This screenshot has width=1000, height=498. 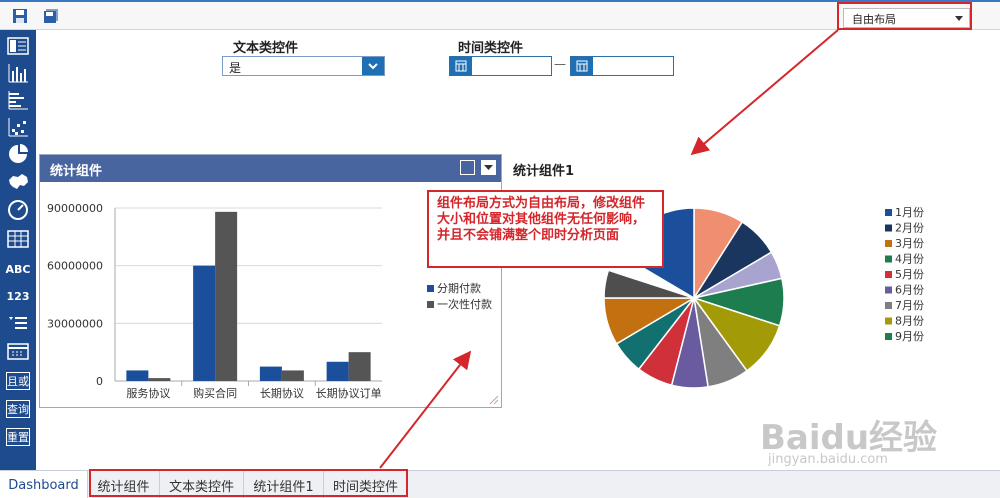 What do you see at coordinates (76, 171) in the screenshot?
I see `panel-title: 统计组件` at bounding box center [76, 171].